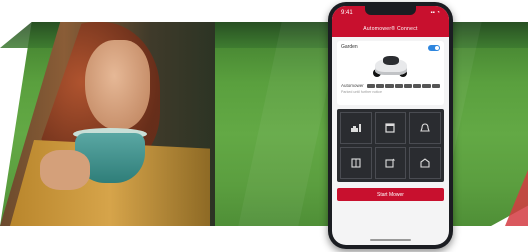 The image size is (528, 252). Describe the element at coordinates (349, 47) in the screenshot. I see `garden-label: Garden` at that location.